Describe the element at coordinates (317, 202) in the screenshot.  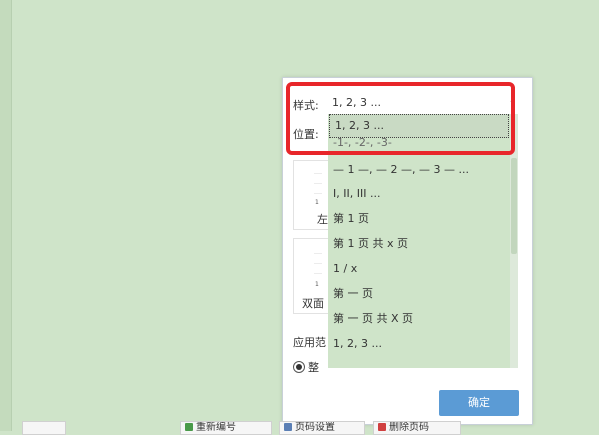
I see `thumb-left-number: 1` at that location.